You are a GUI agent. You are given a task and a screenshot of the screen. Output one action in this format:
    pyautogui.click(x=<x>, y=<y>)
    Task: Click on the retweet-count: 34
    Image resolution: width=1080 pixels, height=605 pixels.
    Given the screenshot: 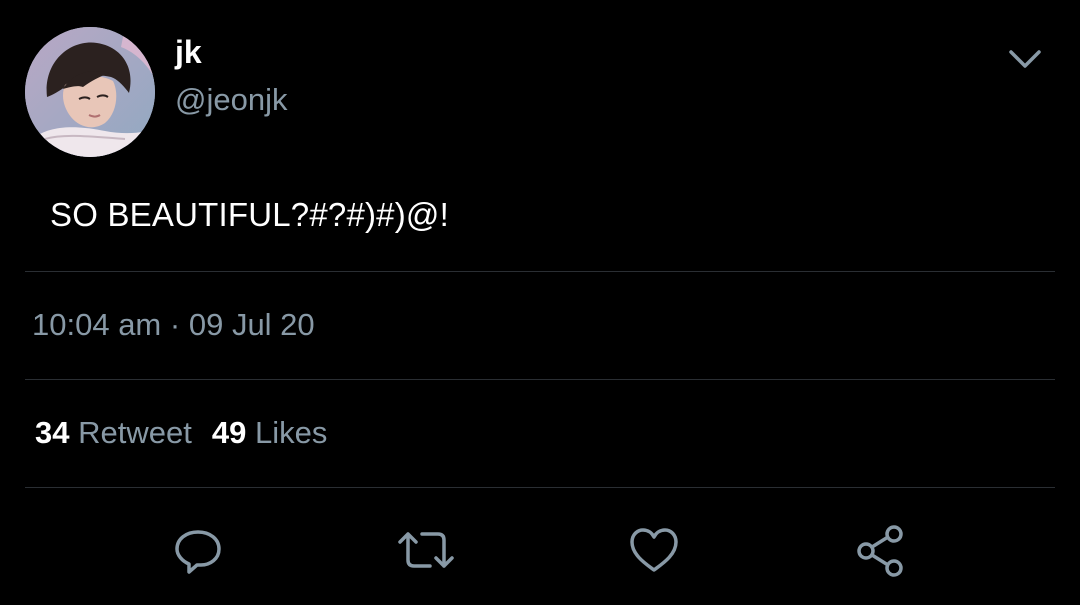 What is the action you would take?
    pyautogui.click(x=52, y=432)
    